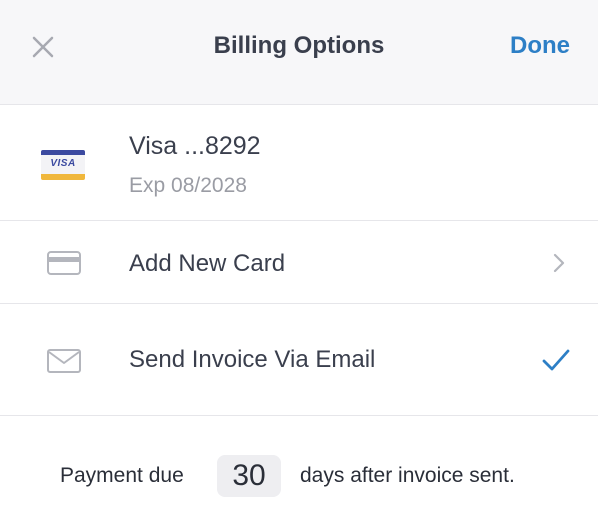 This screenshot has height=529, width=598. I want to click on payment-days-input: 30, so click(249, 476).